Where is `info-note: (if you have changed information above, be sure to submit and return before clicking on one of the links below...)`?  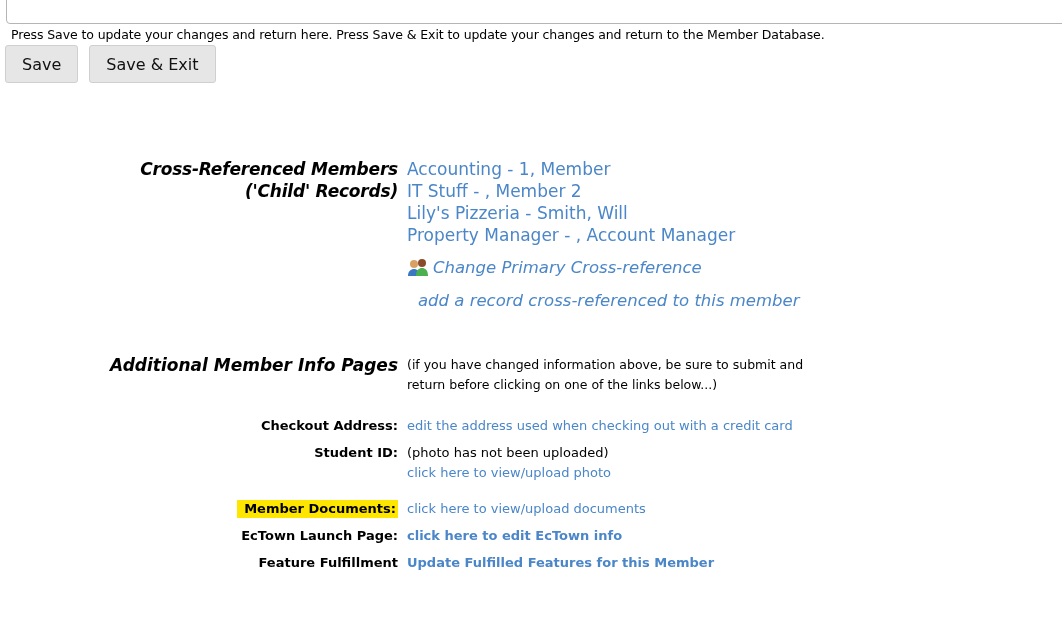
info-note: (if you have changed information above, be sure to submit and return before clicking on one of the links below...) is located at coordinates (606, 375).